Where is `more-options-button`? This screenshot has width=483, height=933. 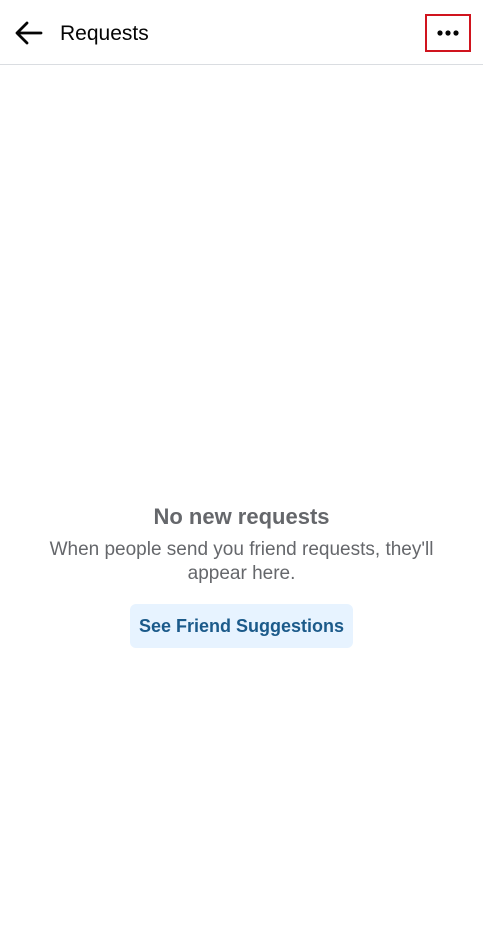 more-options-button is located at coordinates (448, 33).